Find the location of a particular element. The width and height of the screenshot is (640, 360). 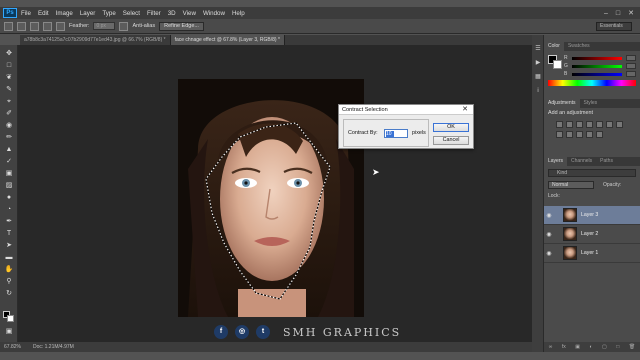

new-adjustment-icon: ◐ is located at coordinates (591, 347).